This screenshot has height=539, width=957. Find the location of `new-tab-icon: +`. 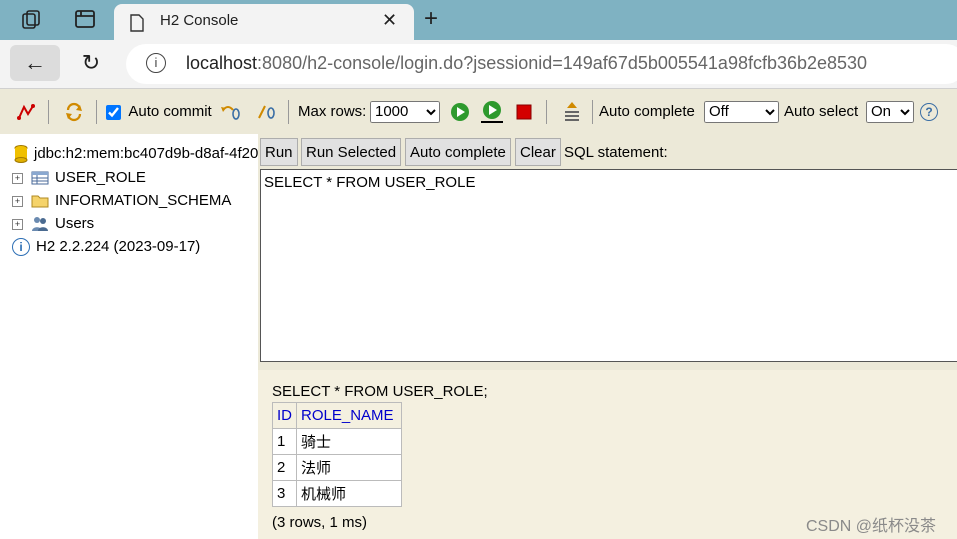

new-tab-icon: + is located at coordinates (431, 19).